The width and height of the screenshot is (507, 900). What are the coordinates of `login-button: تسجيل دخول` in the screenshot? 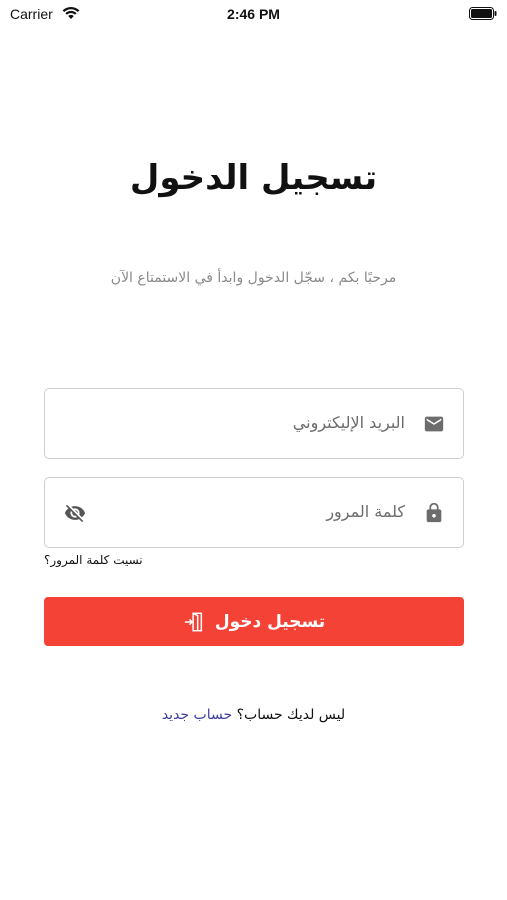 It's located at (254, 621).